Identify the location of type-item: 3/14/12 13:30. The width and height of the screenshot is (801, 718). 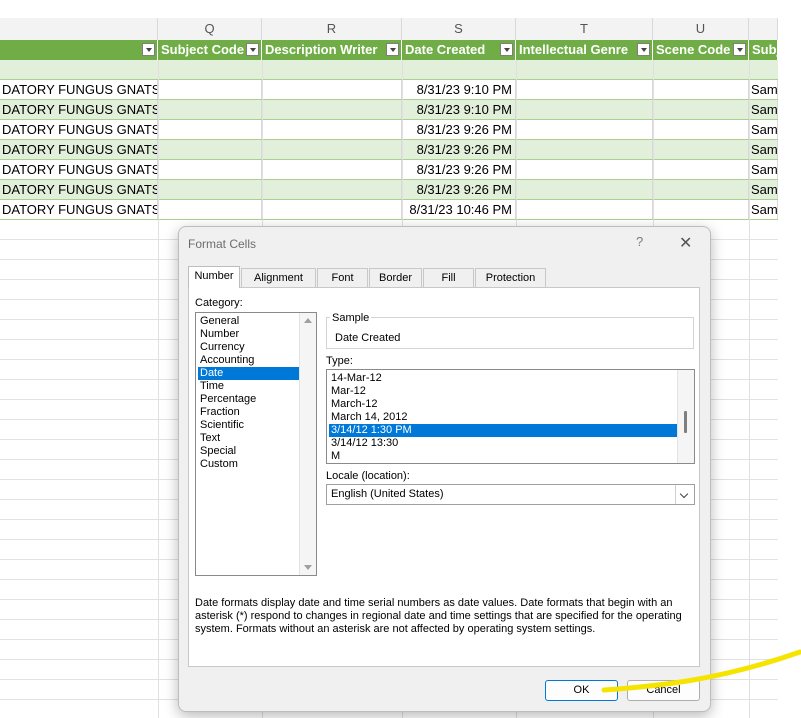
(503, 443).